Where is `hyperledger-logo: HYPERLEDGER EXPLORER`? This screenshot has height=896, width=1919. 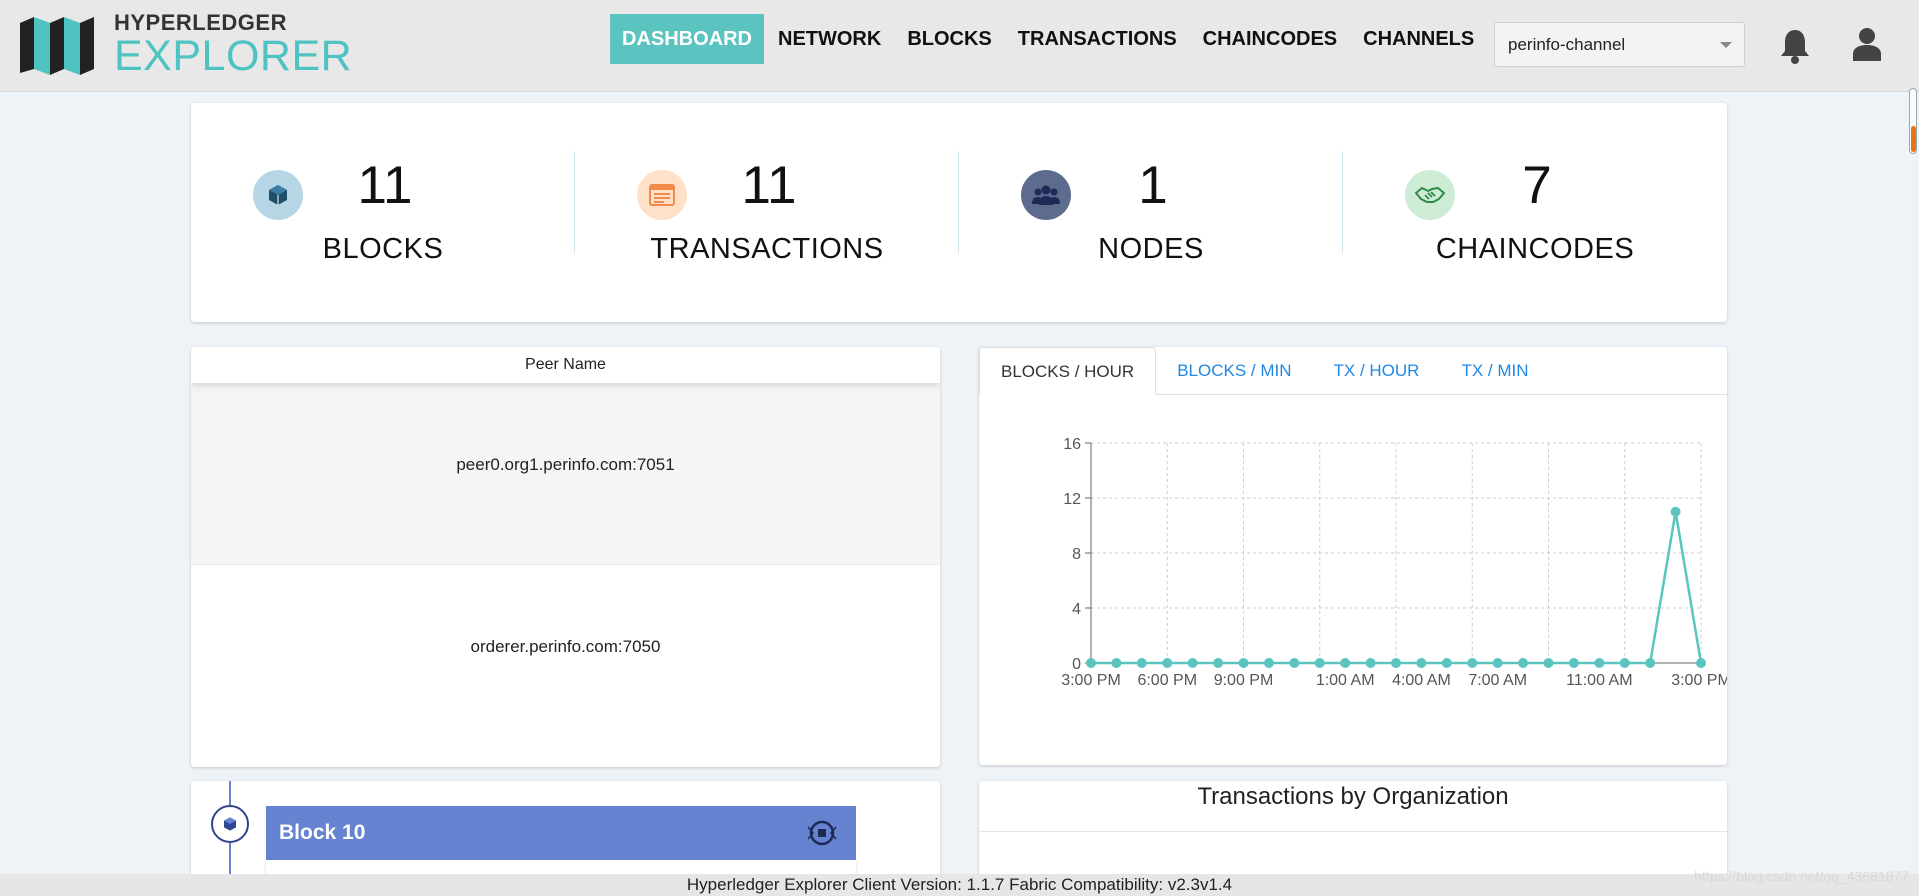 hyperledger-logo: HYPERLEDGER EXPLORER is located at coordinates (186, 45).